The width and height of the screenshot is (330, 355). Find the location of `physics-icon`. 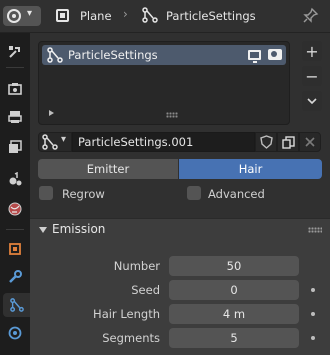

physics-icon is located at coordinates (15, 333).